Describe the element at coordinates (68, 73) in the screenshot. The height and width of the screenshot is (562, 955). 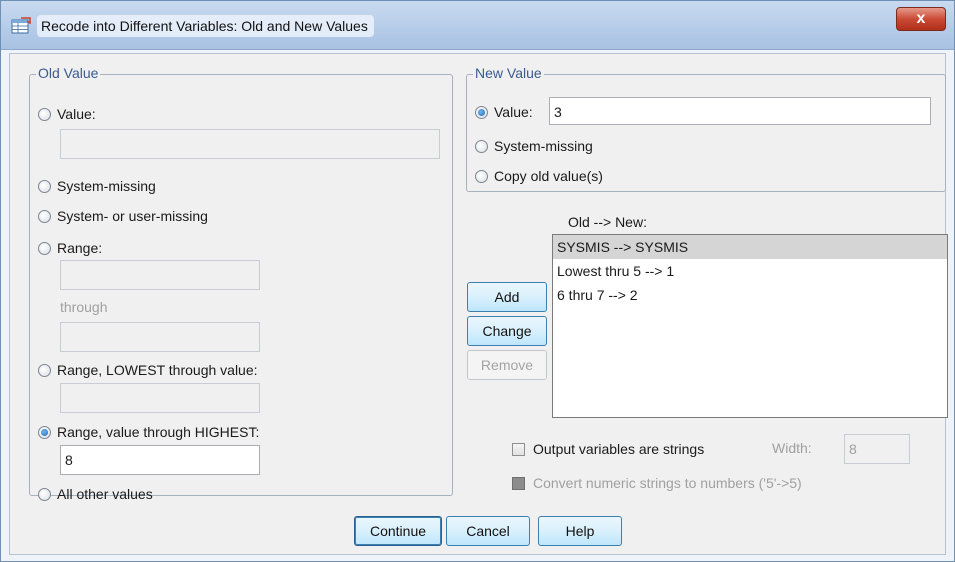
I see `old-value-legend: Old Value` at that location.